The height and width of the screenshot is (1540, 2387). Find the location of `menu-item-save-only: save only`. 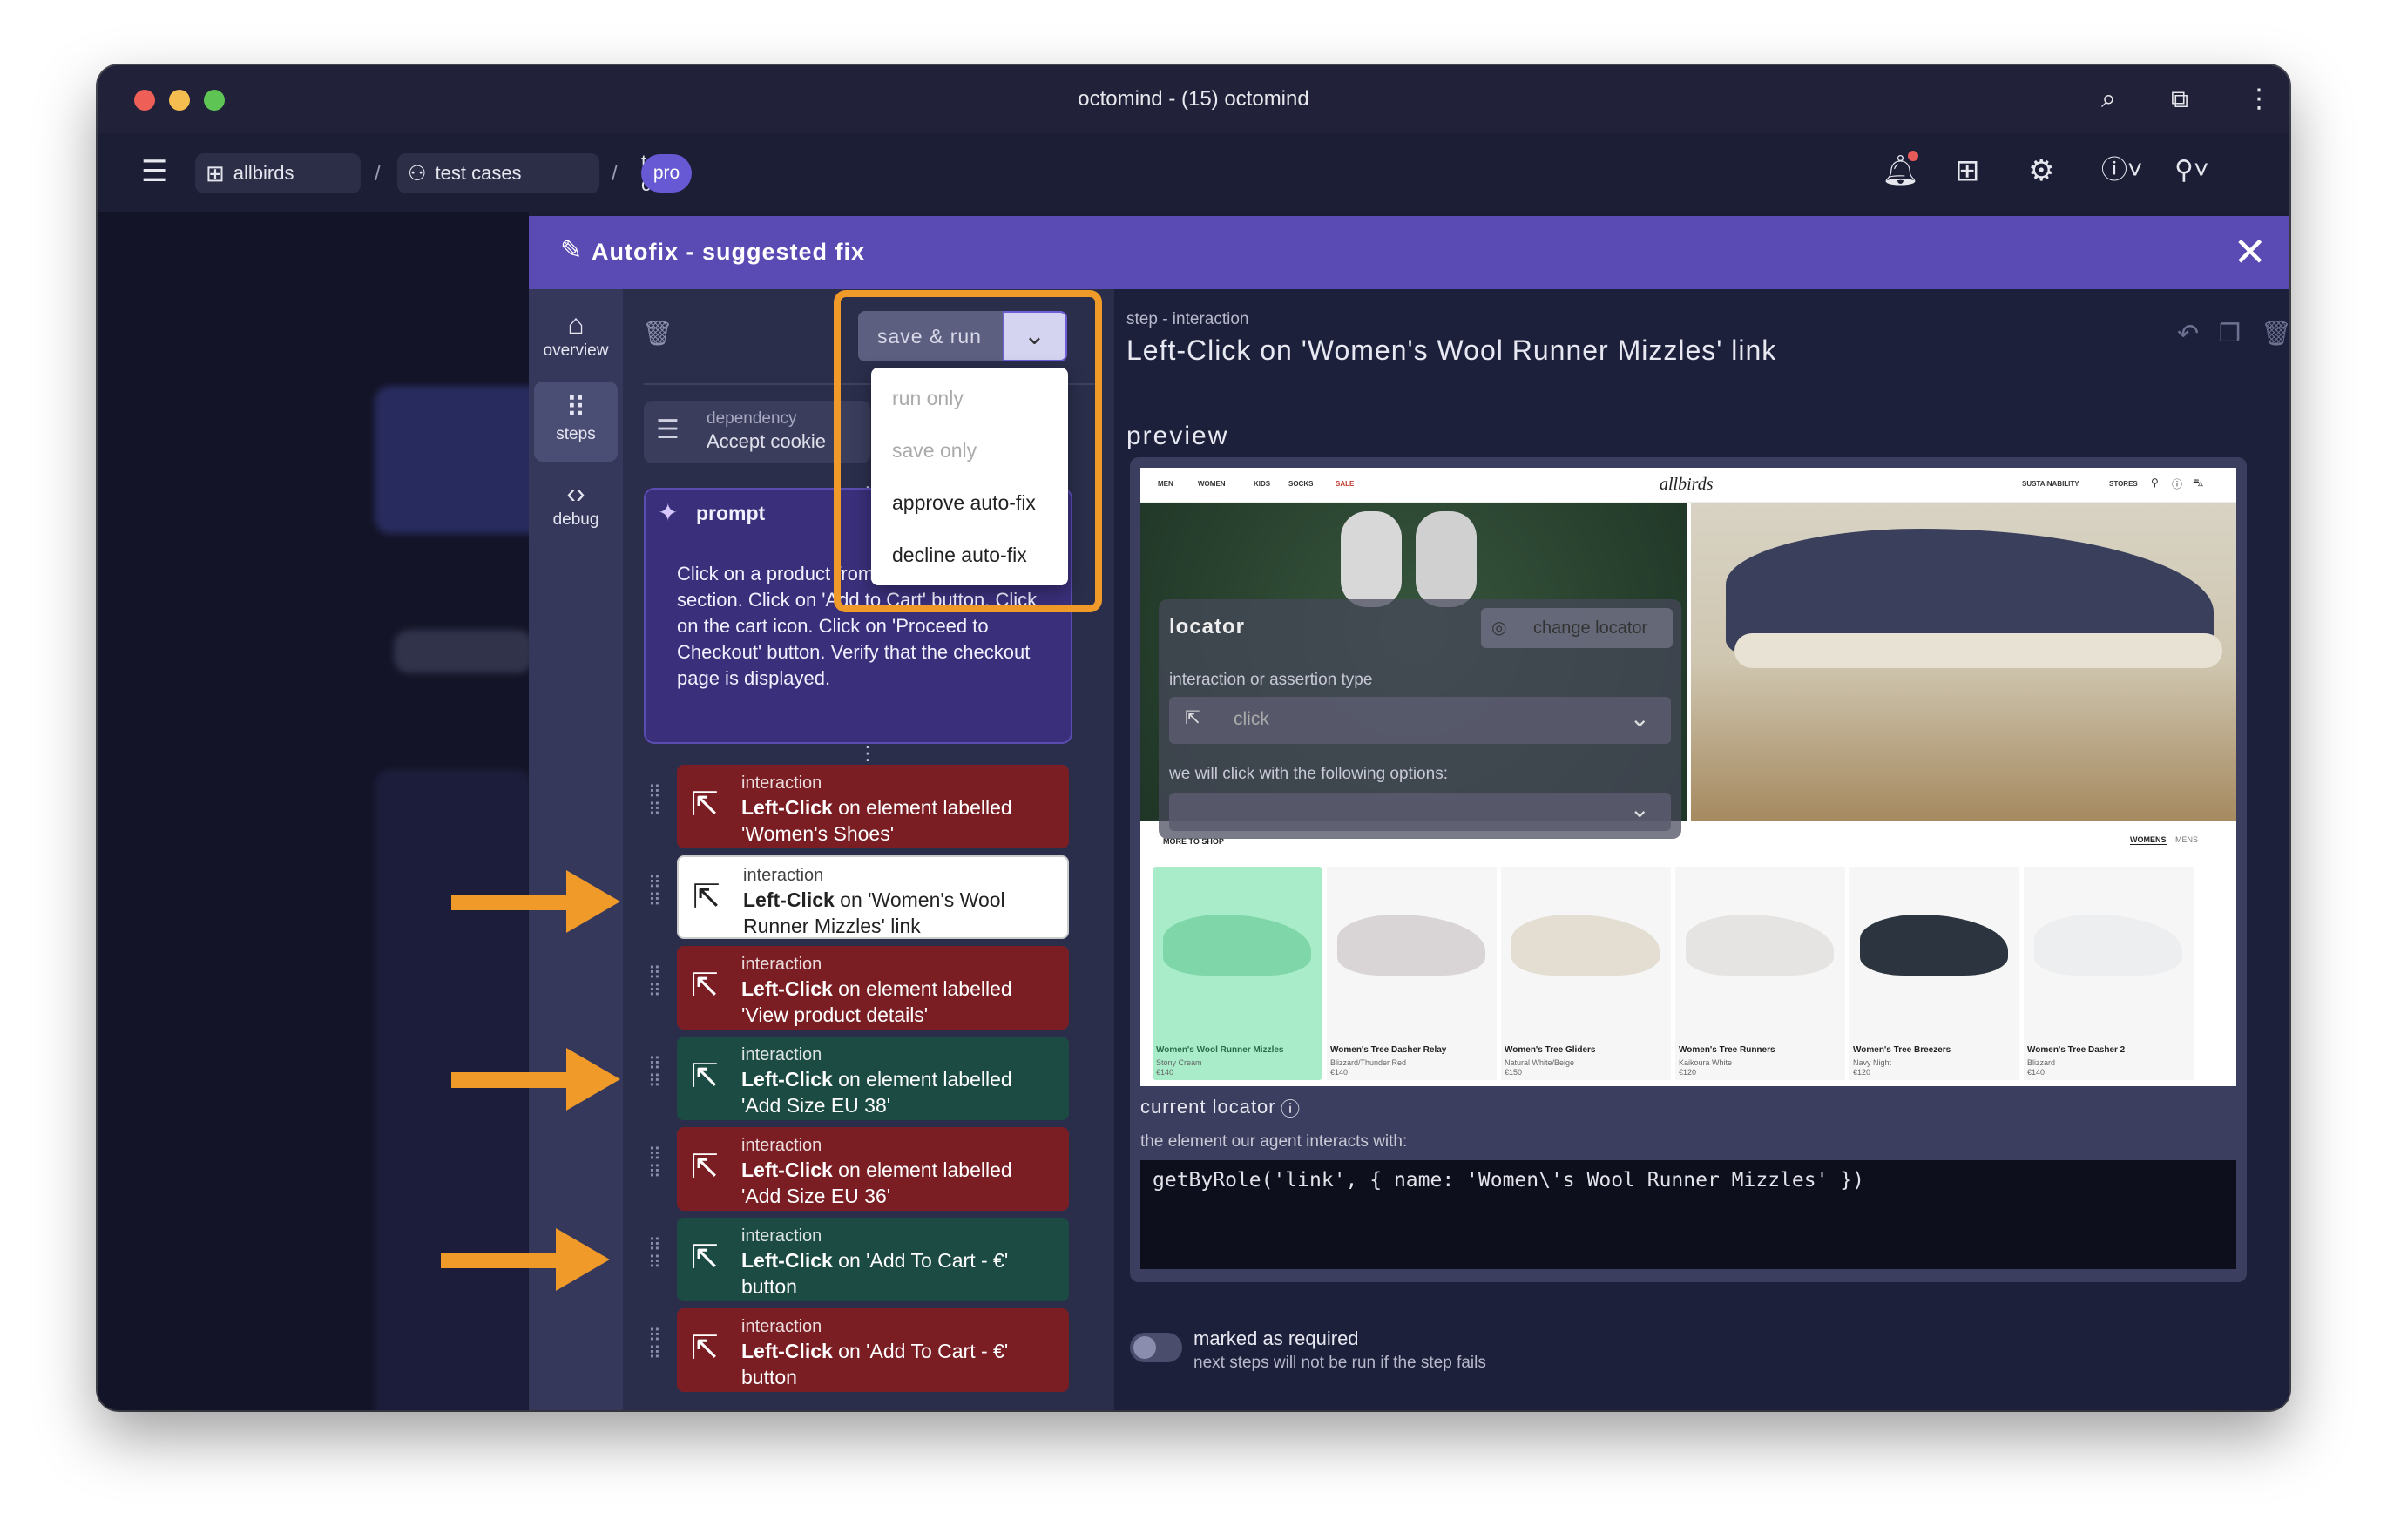

menu-item-save-only: save only is located at coordinates (934, 451).